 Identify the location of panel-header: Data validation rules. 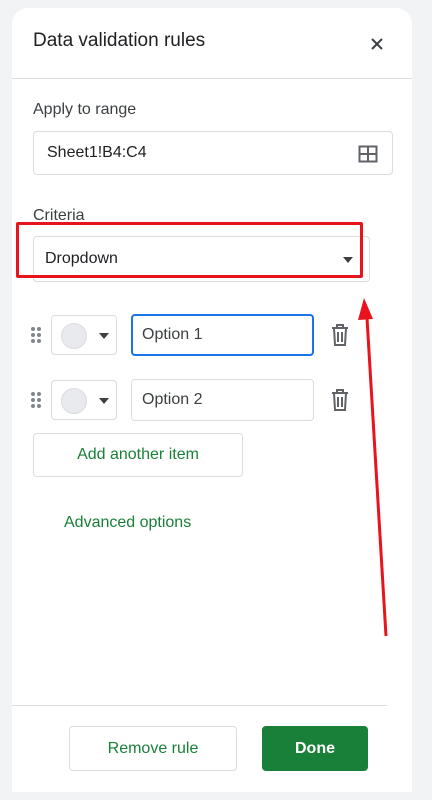
(212, 43).